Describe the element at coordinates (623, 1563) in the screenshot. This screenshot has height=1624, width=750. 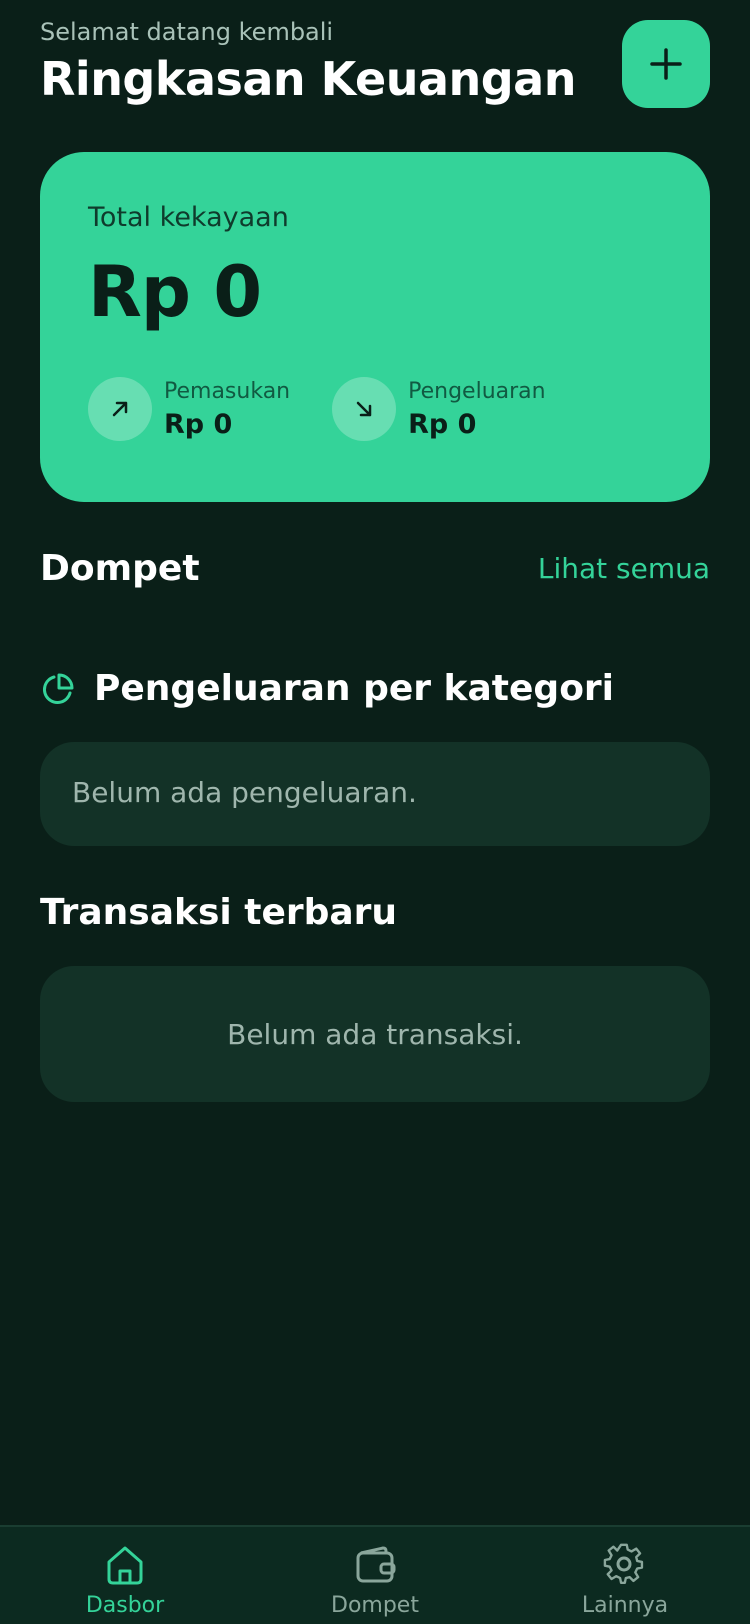
I see `gear-icon` at that location.